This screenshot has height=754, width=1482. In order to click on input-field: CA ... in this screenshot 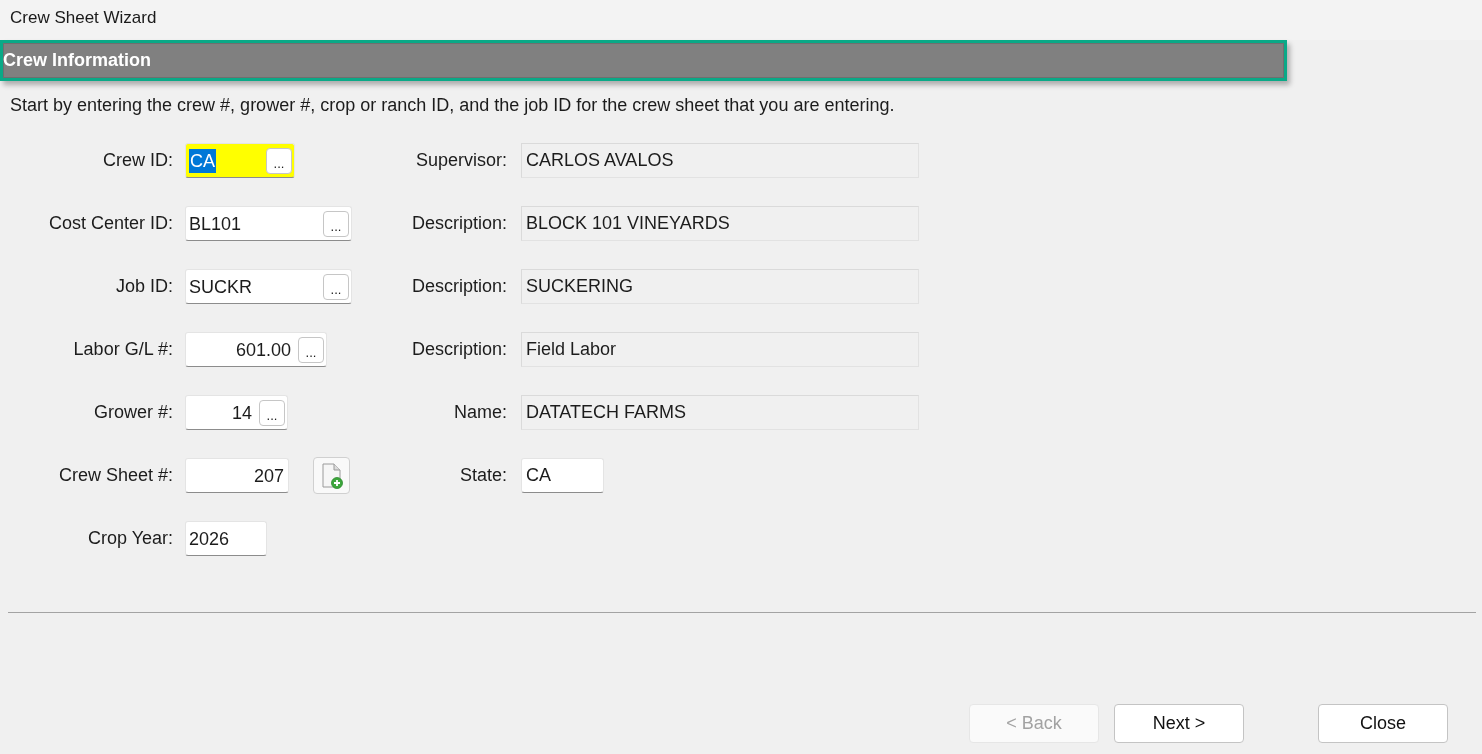, I will do `click(240, 160)`.